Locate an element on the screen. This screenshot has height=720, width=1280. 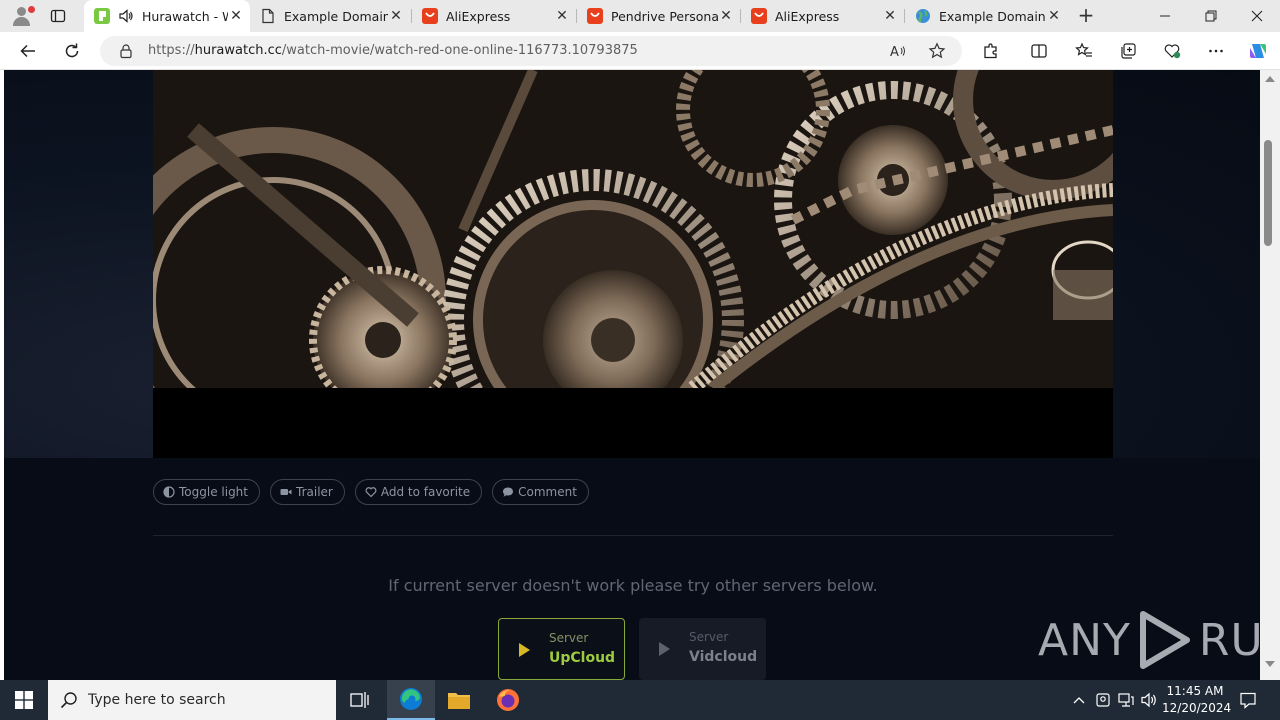
folder-icon is located at coordinates (459, 701).